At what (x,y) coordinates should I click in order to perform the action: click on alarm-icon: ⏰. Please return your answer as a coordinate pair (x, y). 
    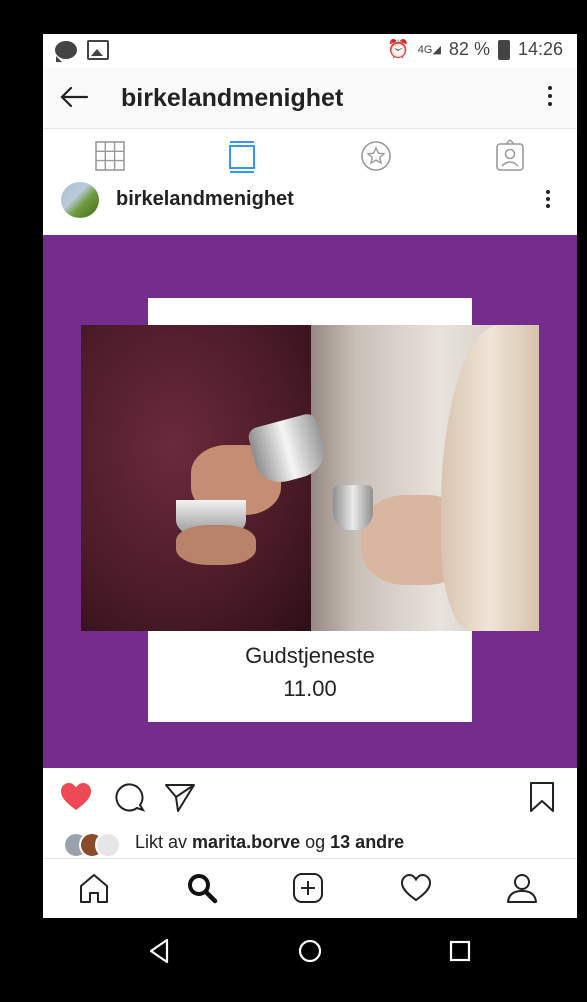
    Looking at the image, I should click on (398, 49).